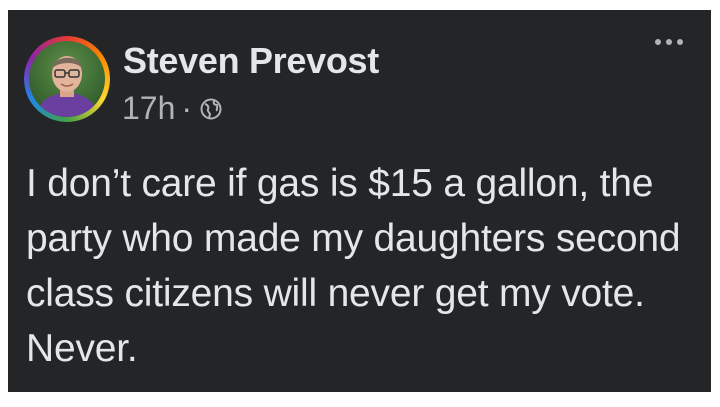  I want to click on avatar, so click(67, 79).